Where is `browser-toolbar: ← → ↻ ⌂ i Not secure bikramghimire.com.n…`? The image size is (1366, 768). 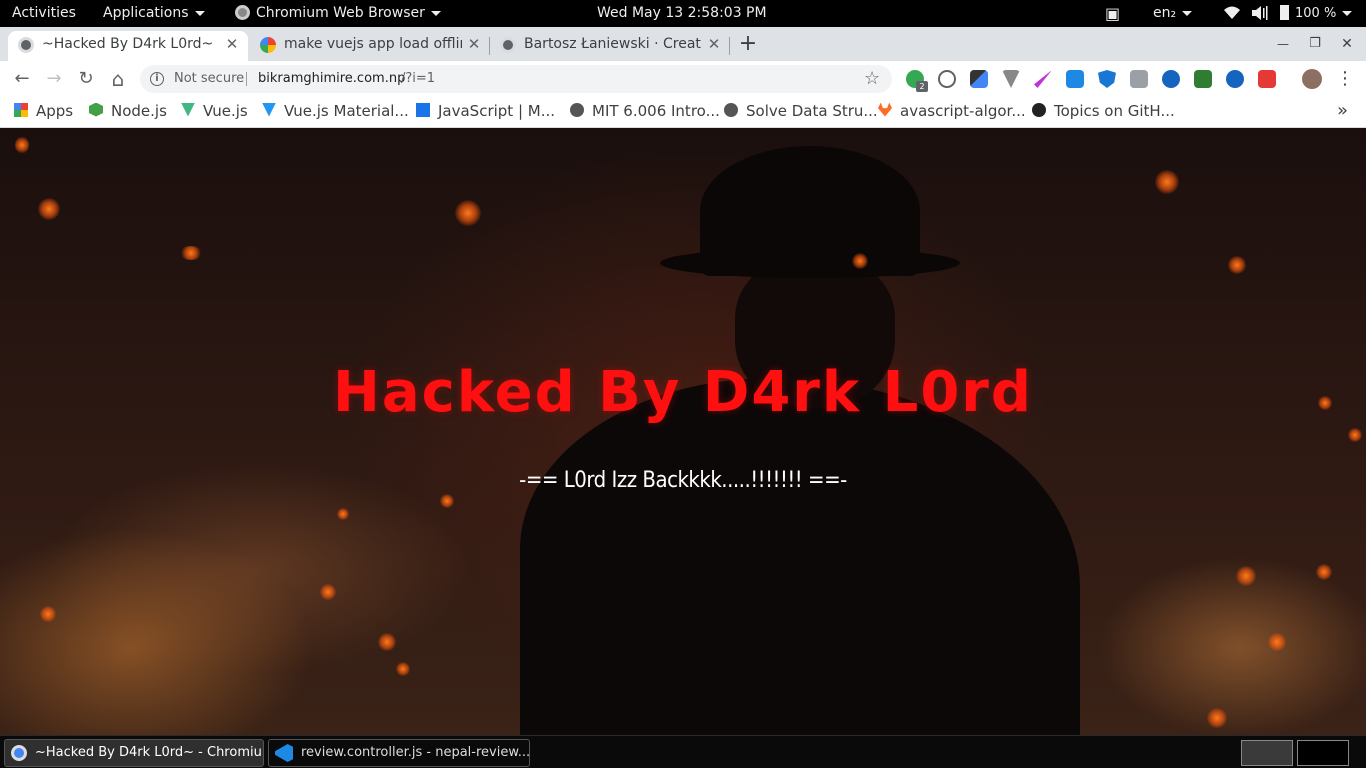
browser-toolbar: ← → ↻ ⌂ i Not secure bikramghimire.com.n… is located at coordinates (683, 79).